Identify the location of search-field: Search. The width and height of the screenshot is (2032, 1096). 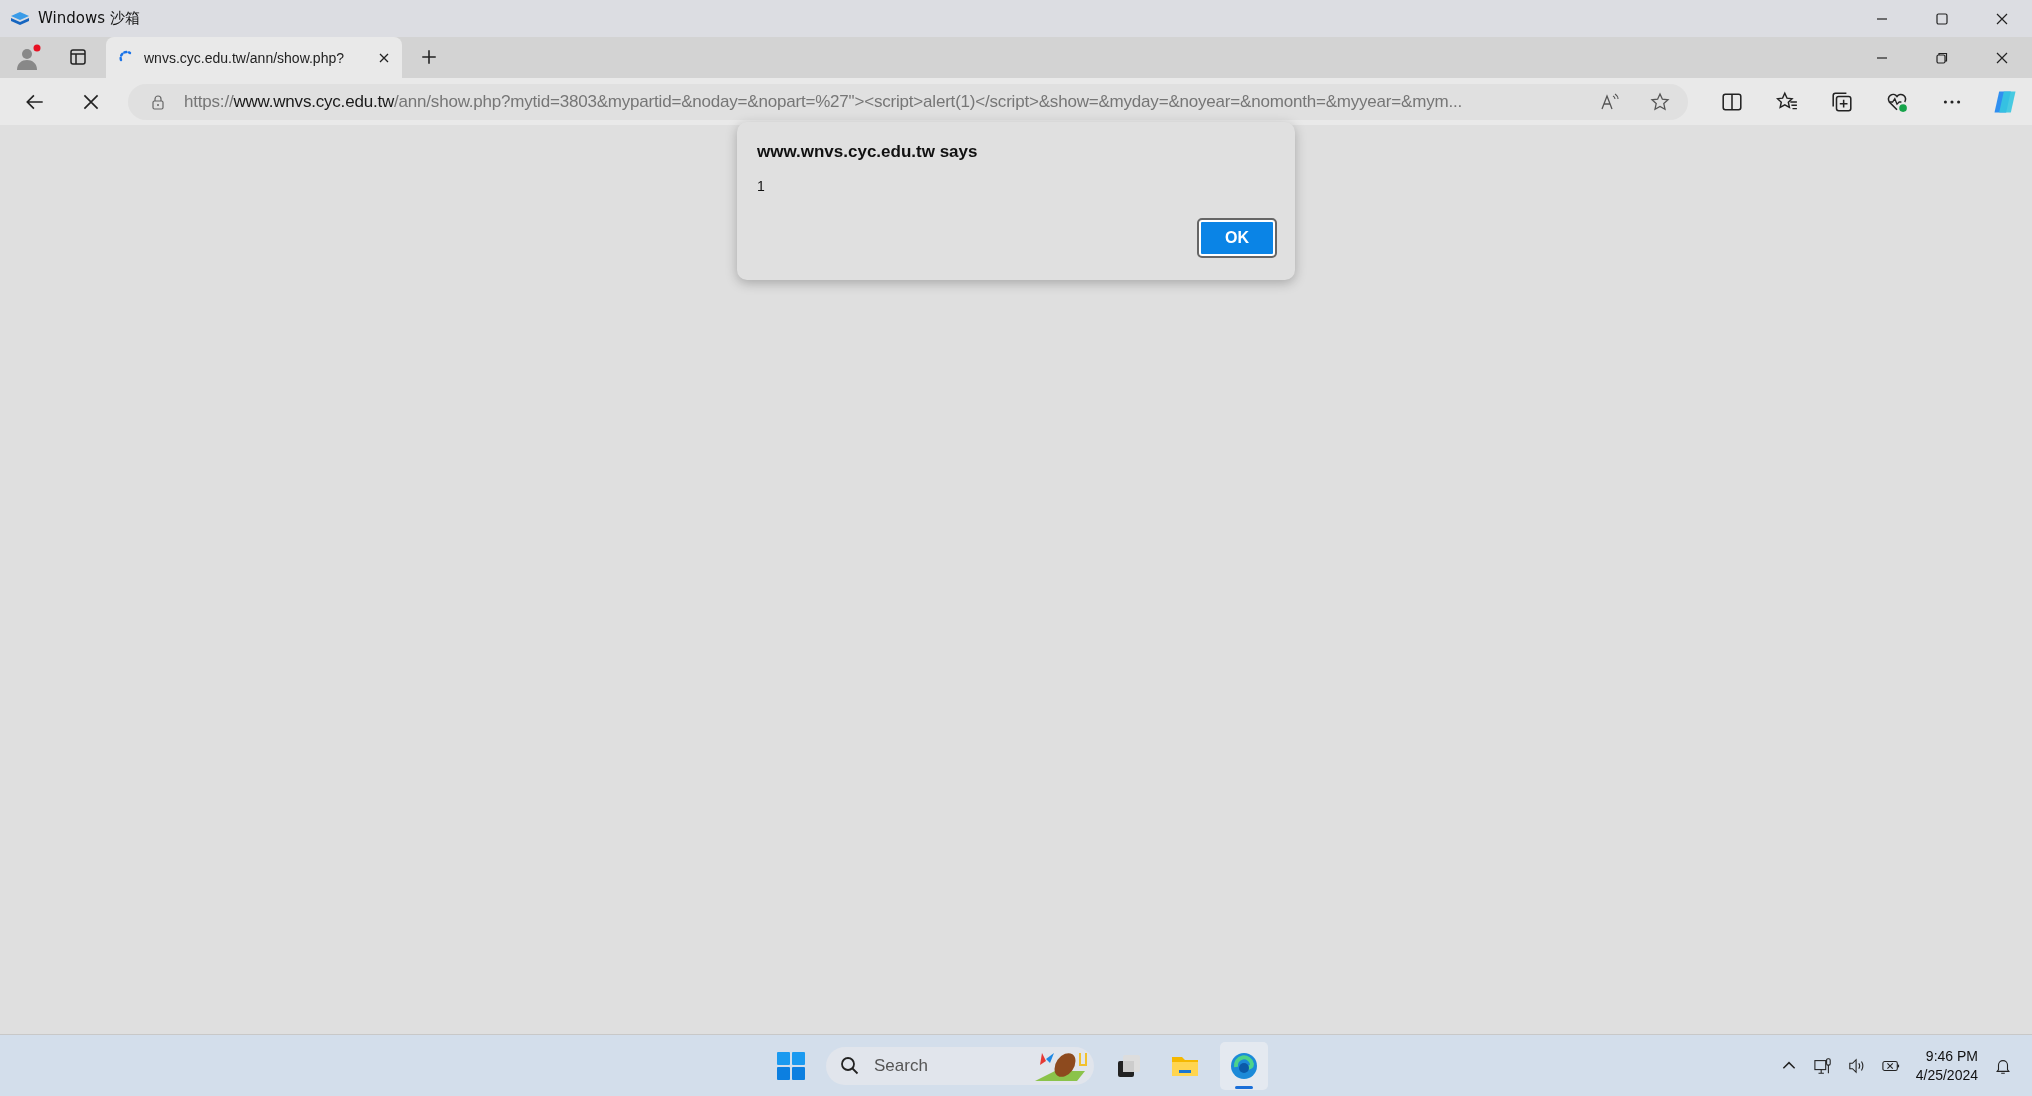
(939, 1065).